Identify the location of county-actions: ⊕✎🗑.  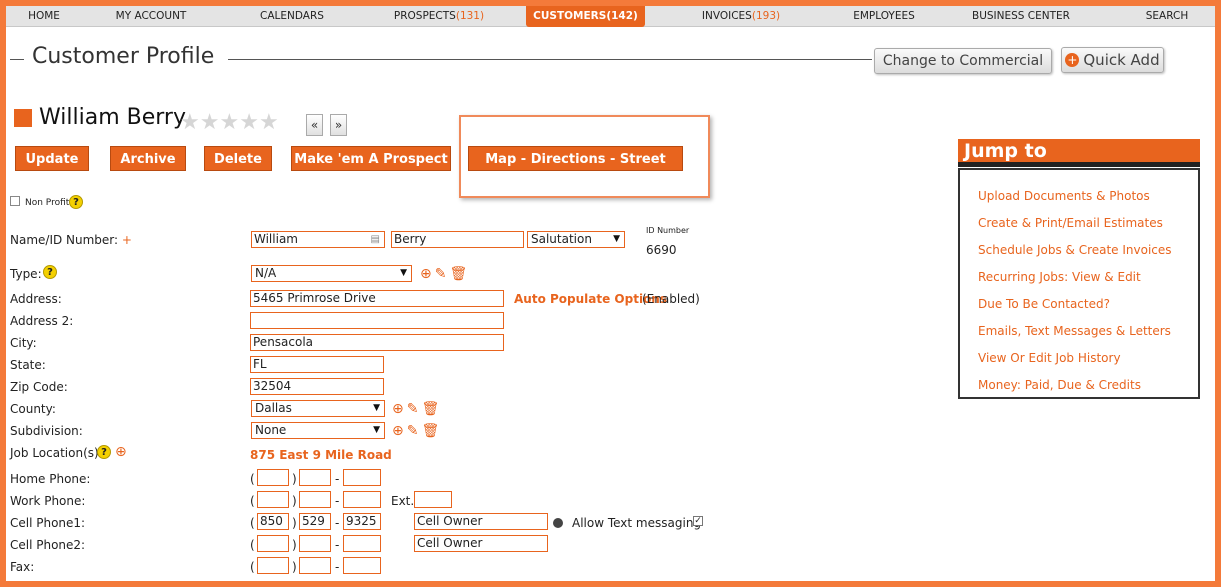
(417, 409).